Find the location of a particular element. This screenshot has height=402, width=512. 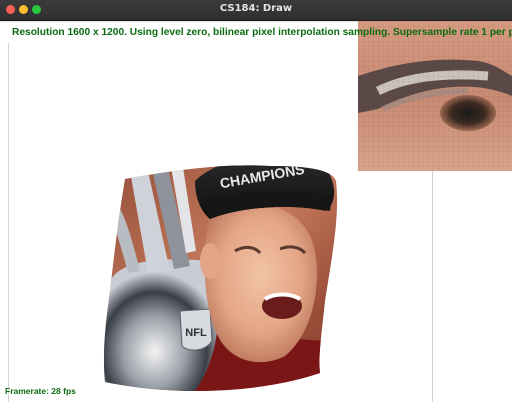

zoom-inset-svg is located at coordinates (435, 96).